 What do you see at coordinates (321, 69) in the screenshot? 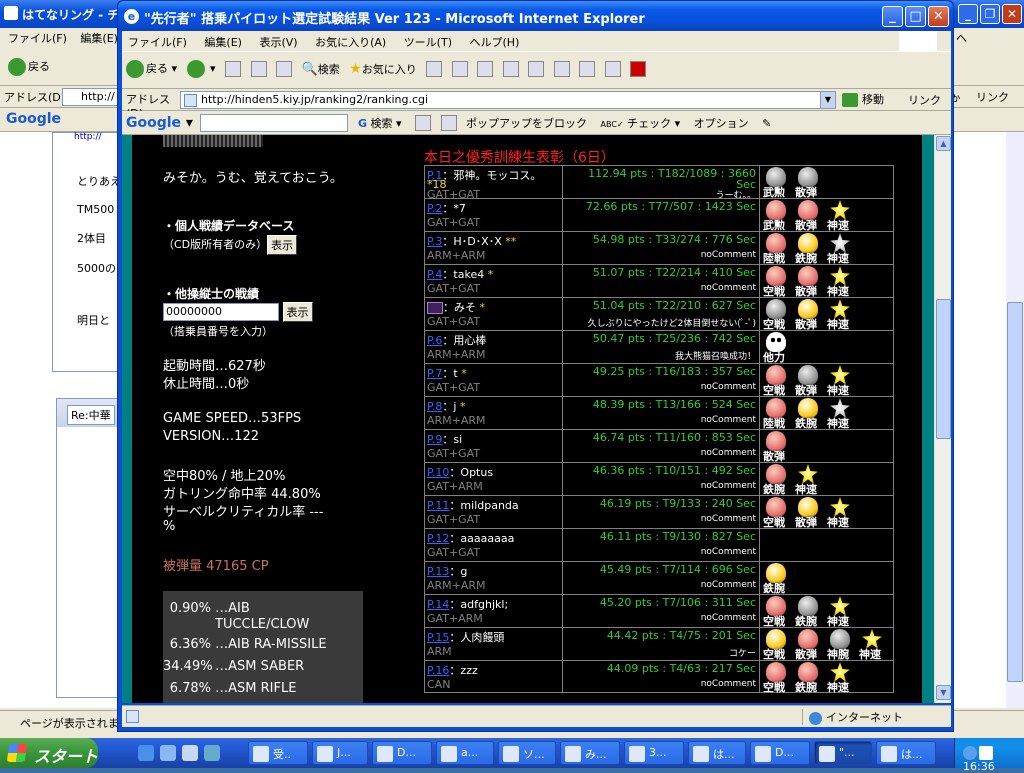
I see `search-button: 🔍検索` at bounding box center [321, 69].